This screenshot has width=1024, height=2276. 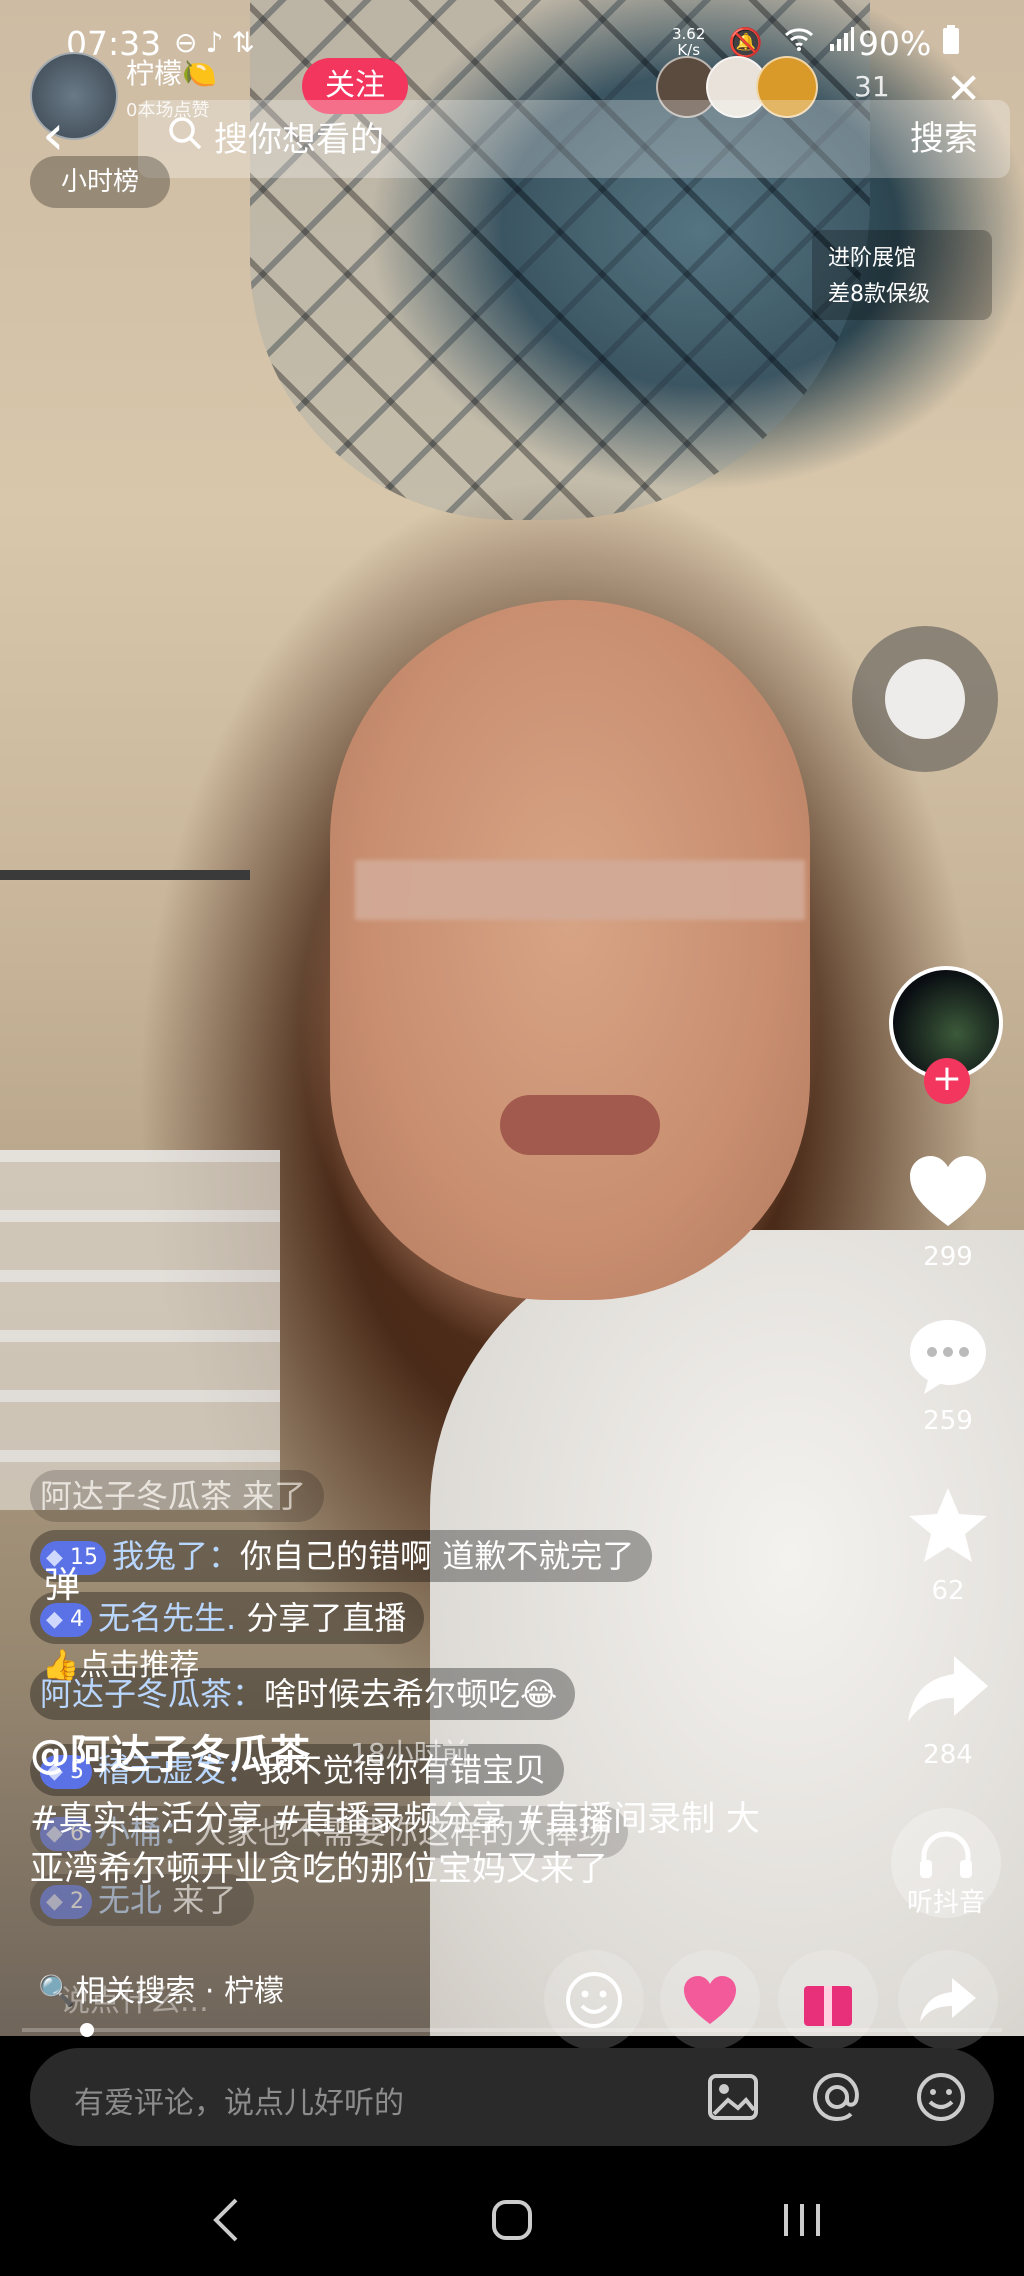 I want to click on star-icon, so click(x=948, y=1525).